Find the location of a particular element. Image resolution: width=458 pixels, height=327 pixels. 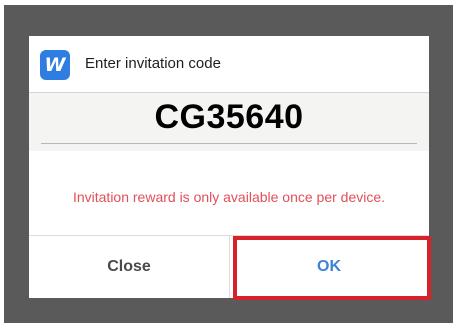

invitation-code-field: CG35640 is located at coordinates (229, 118).